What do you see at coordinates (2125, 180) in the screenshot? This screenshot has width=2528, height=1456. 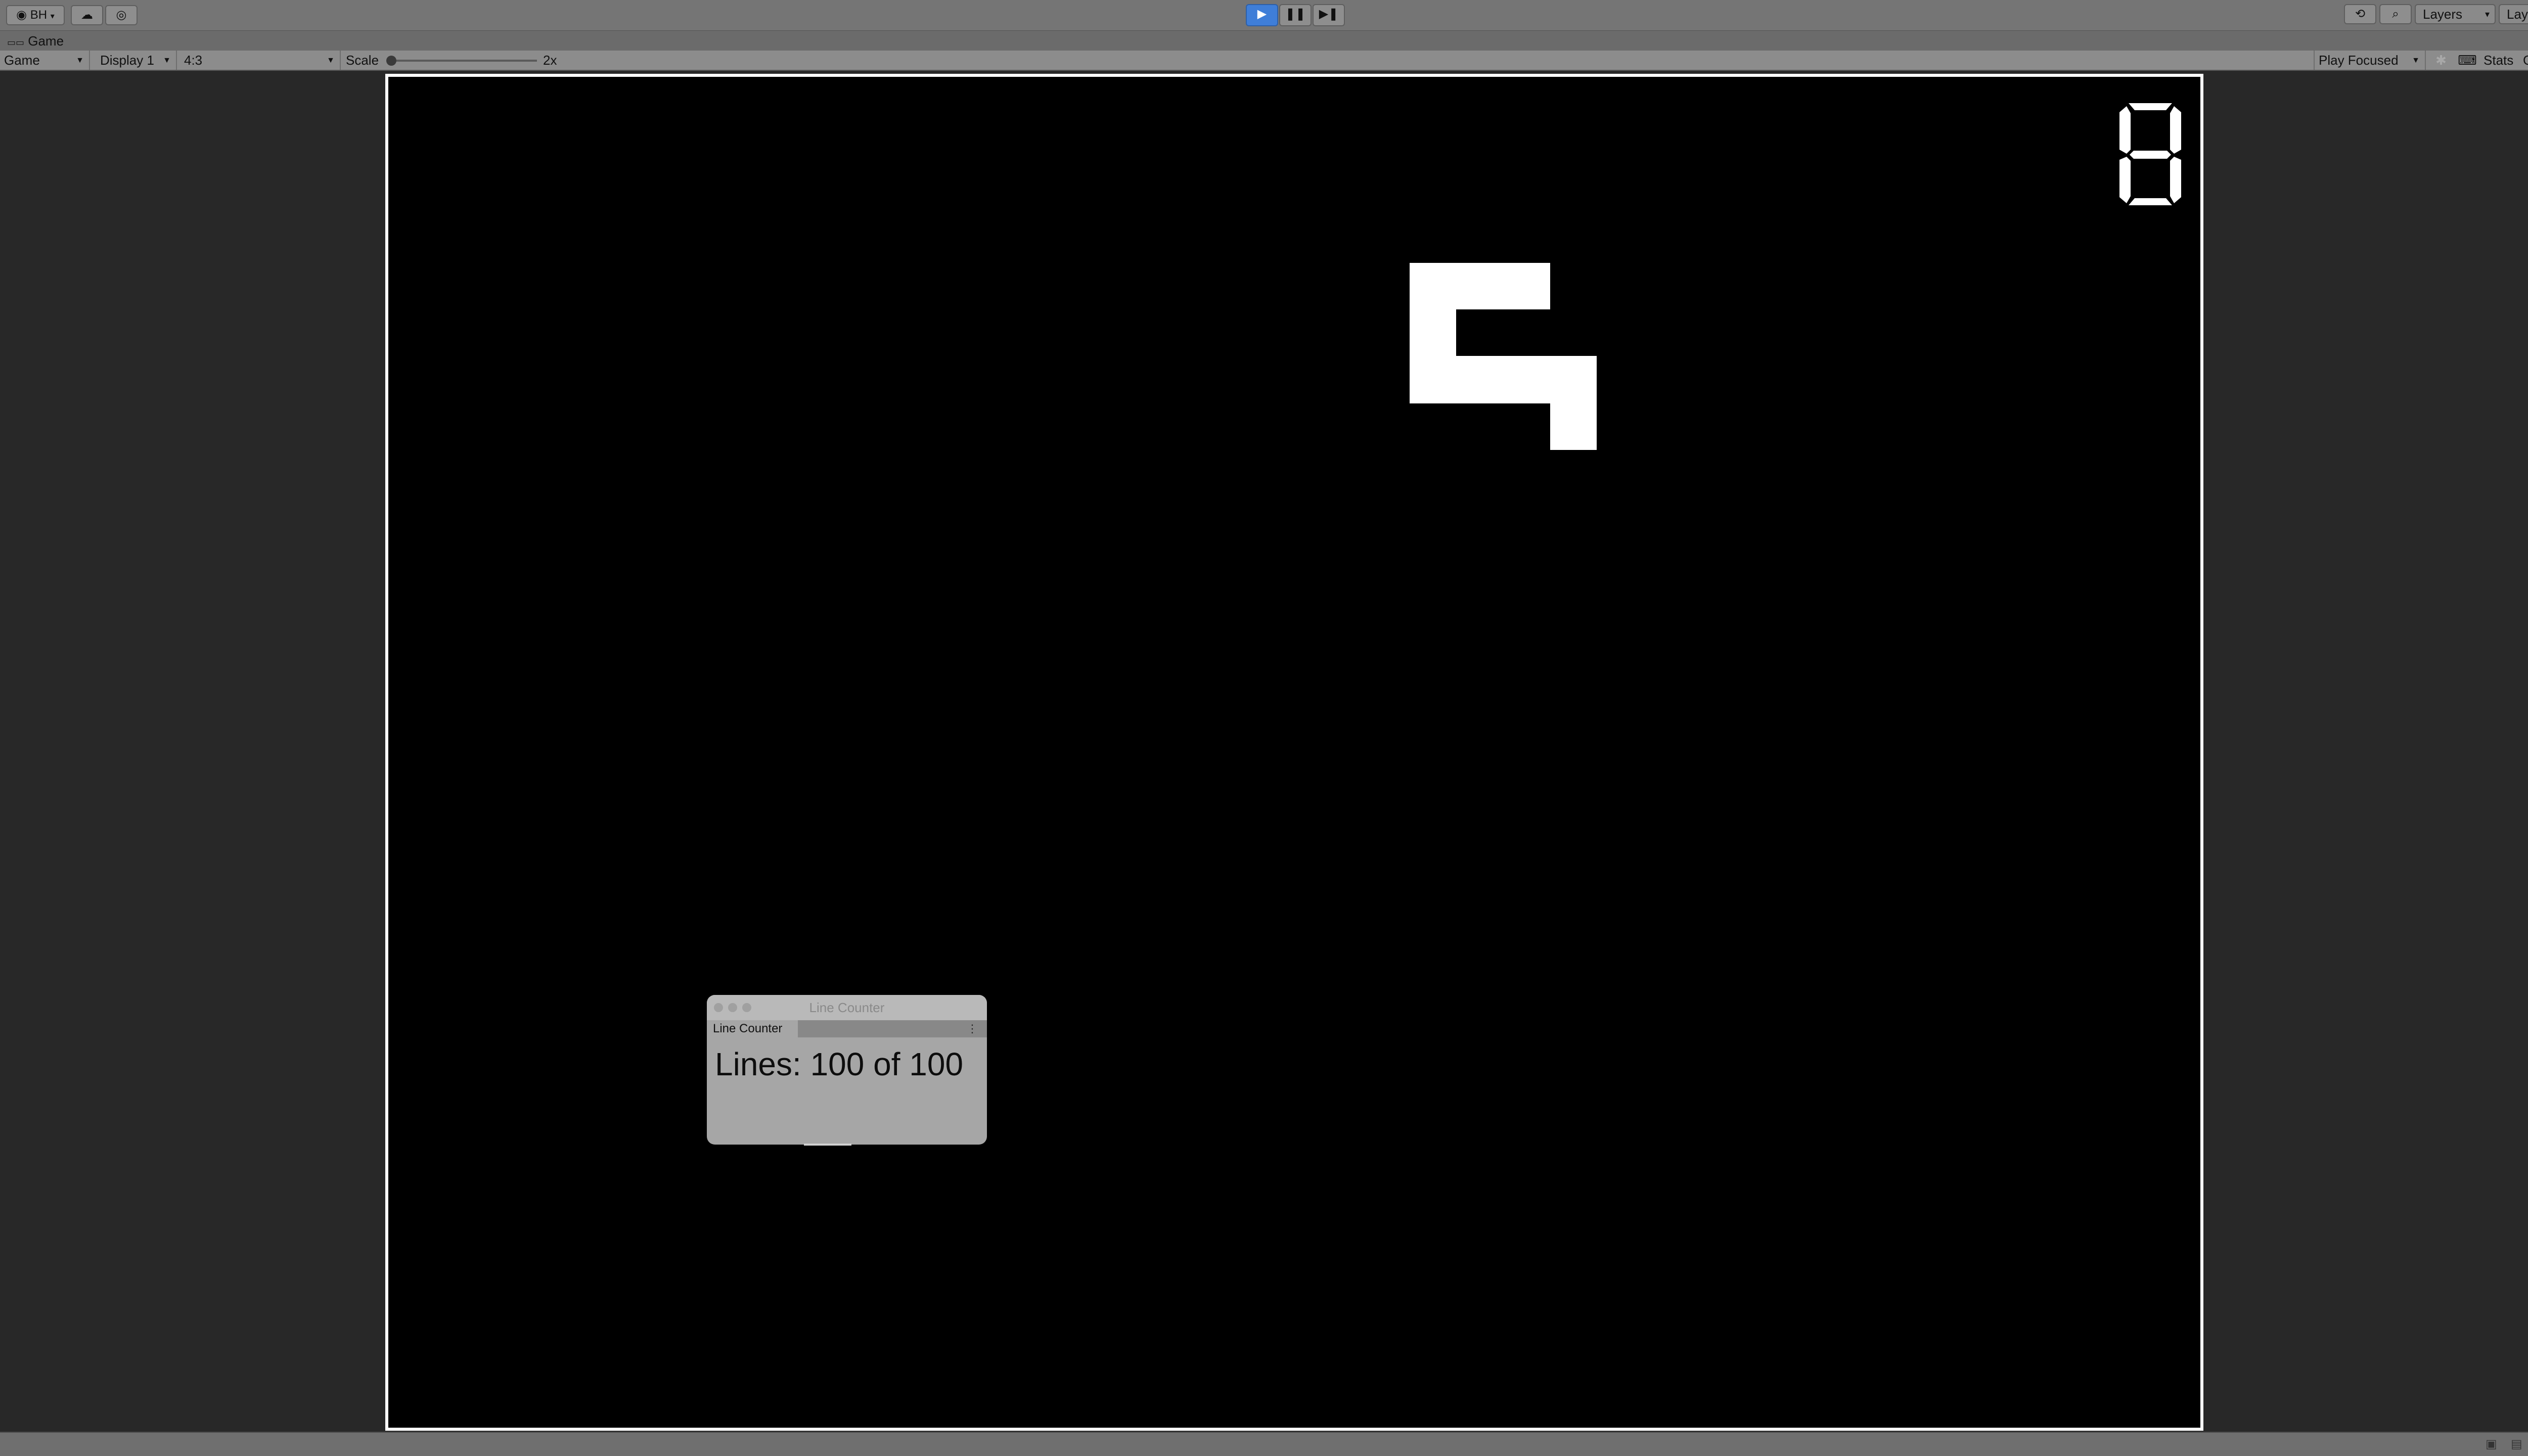 I see `segment-e` at bounding box center [2125, 180].